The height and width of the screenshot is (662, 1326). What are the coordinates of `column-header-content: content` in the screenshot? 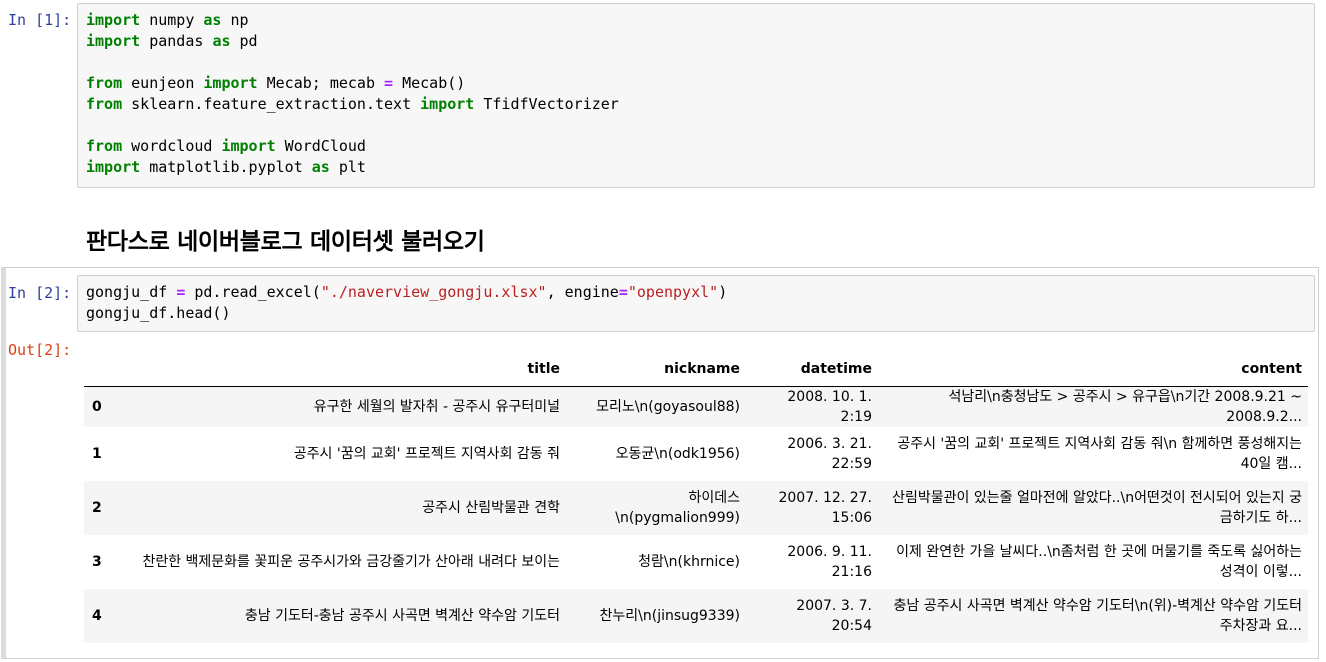 It's located at (1093, 369).